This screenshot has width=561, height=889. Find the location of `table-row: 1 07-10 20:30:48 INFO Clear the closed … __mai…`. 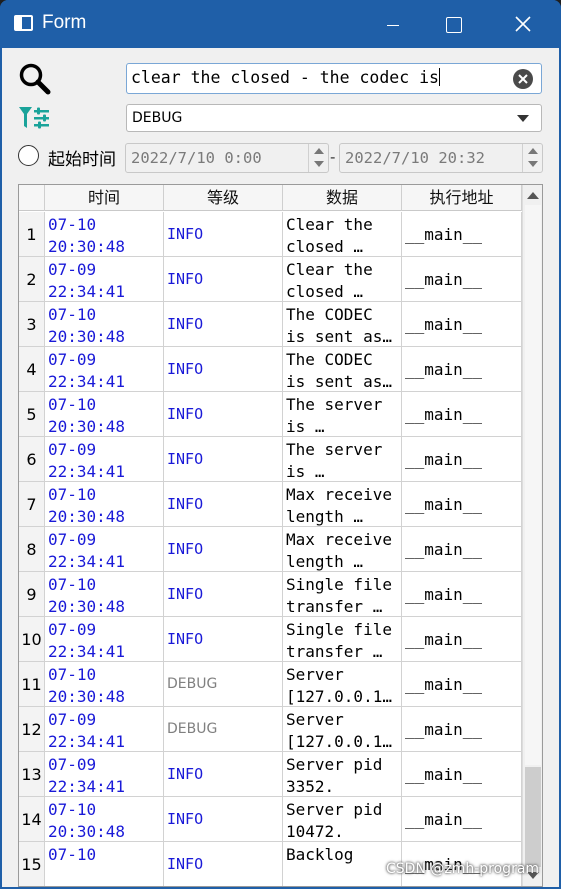

table-row: 1 07-10 20:30:48 INFO Clear the closed … __mai… is located at coordinates (270, 234).